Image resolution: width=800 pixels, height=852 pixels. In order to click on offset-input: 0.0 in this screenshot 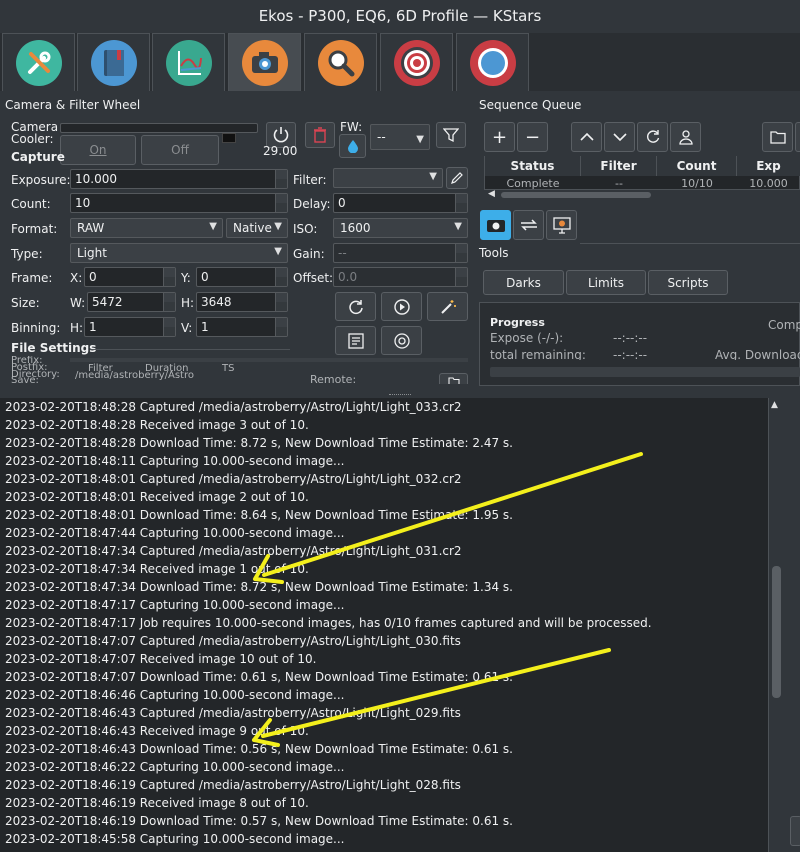, I will do `click(400, 277)`.